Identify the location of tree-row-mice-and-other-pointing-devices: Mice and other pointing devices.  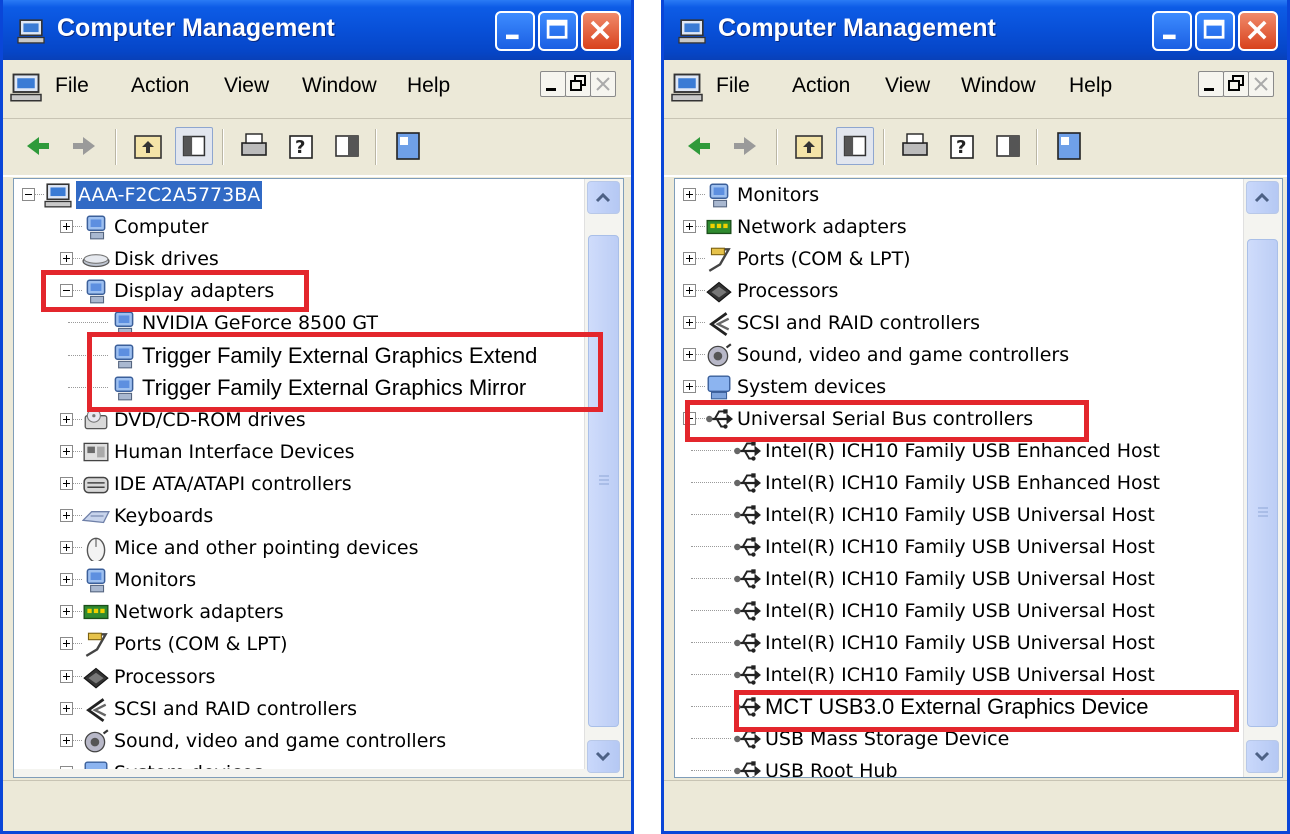
(299, 548).